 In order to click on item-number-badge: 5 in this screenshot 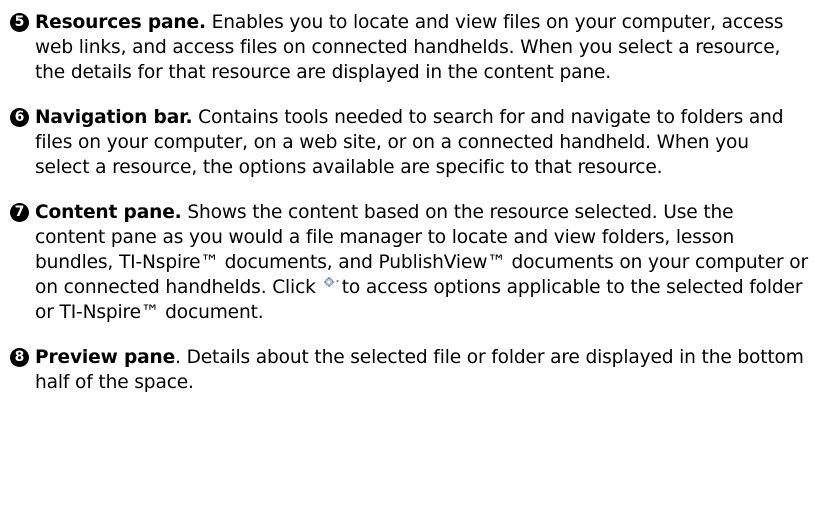, I will do `click(19, 22)`.